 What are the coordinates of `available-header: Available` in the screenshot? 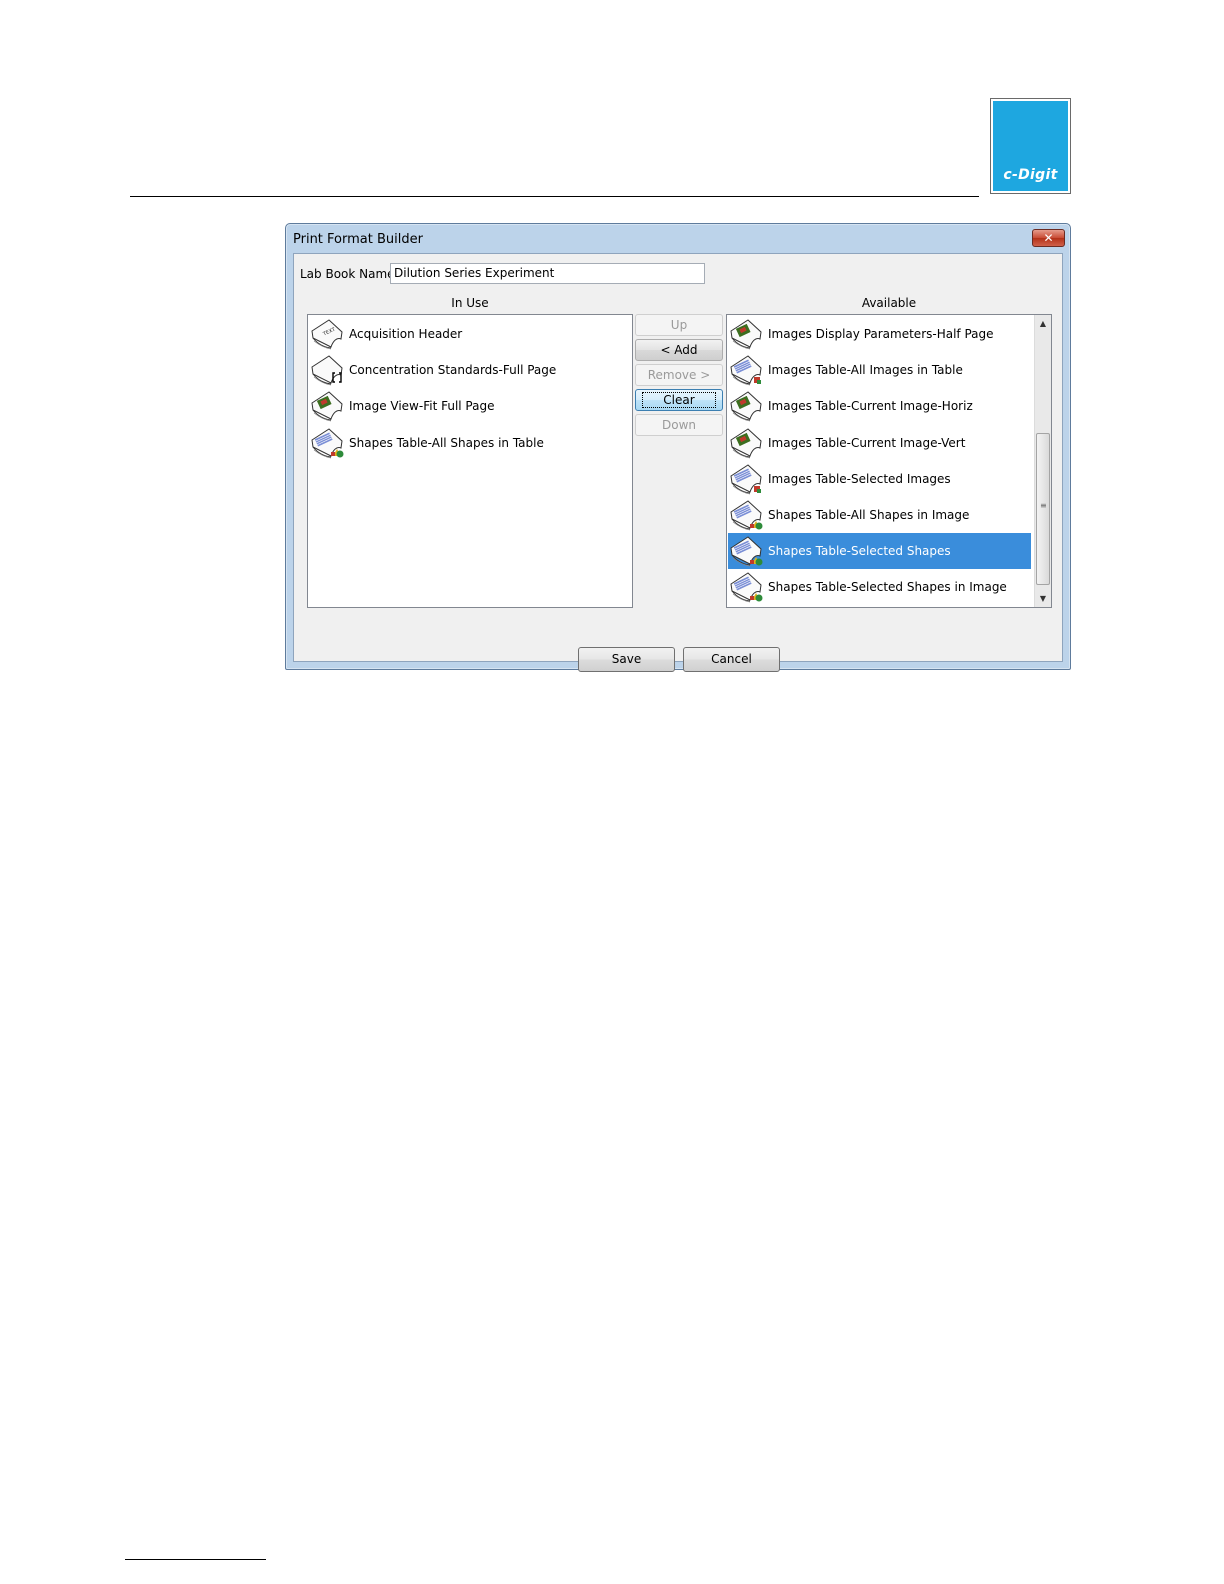 It's located at (889, 303).